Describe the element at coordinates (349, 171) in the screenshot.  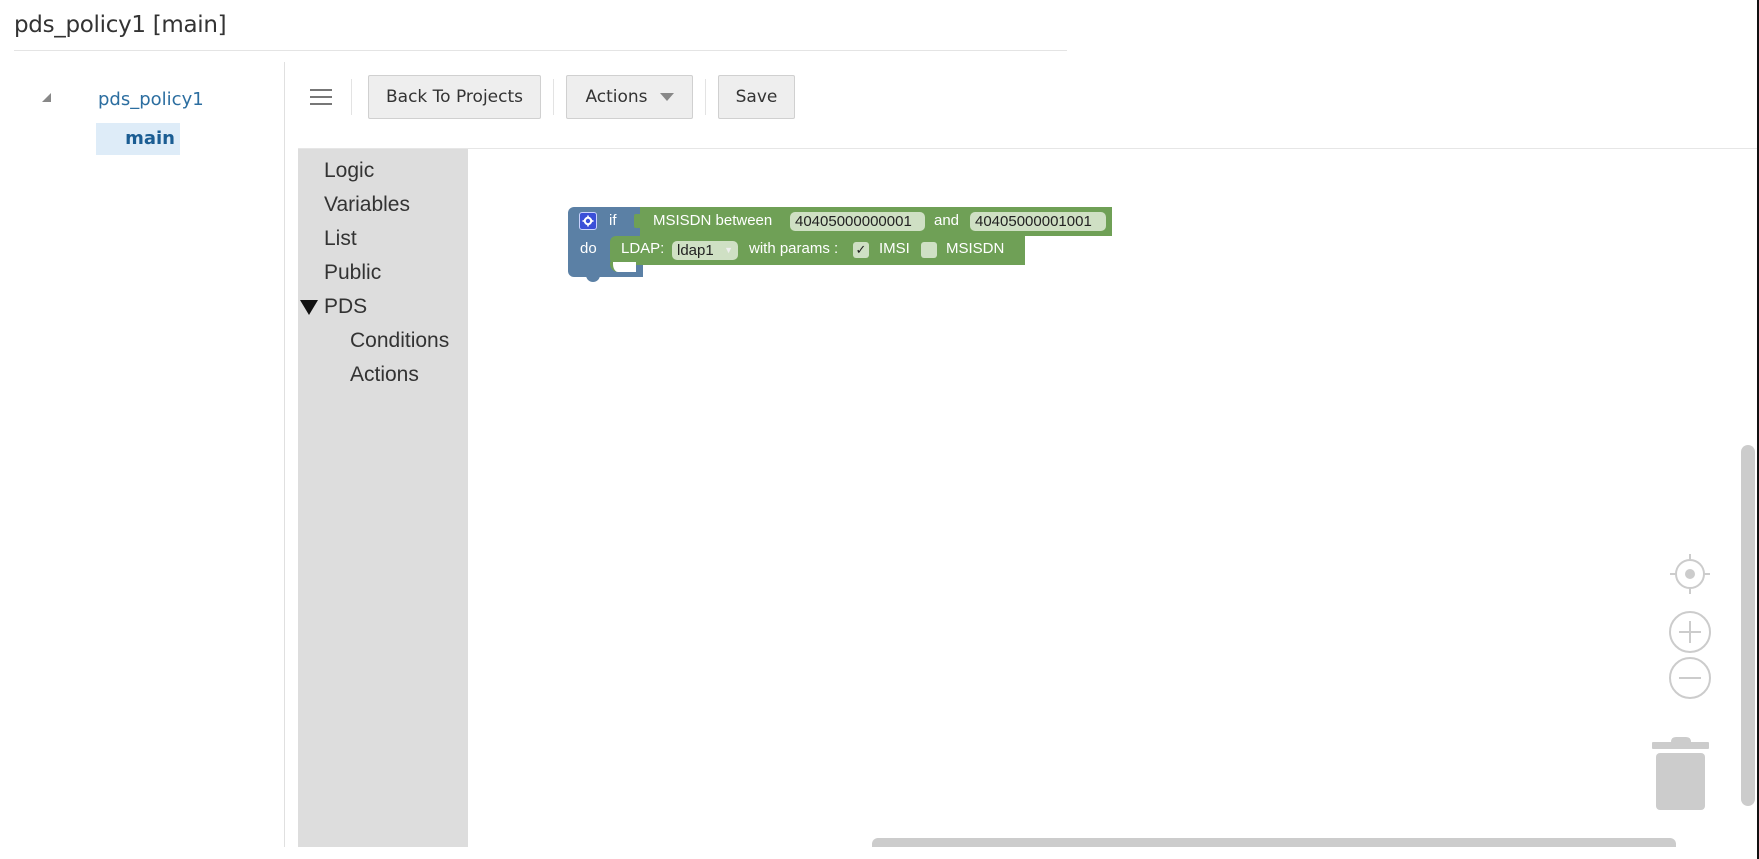
I see `toolbox-category-logic: Logic` at that location.